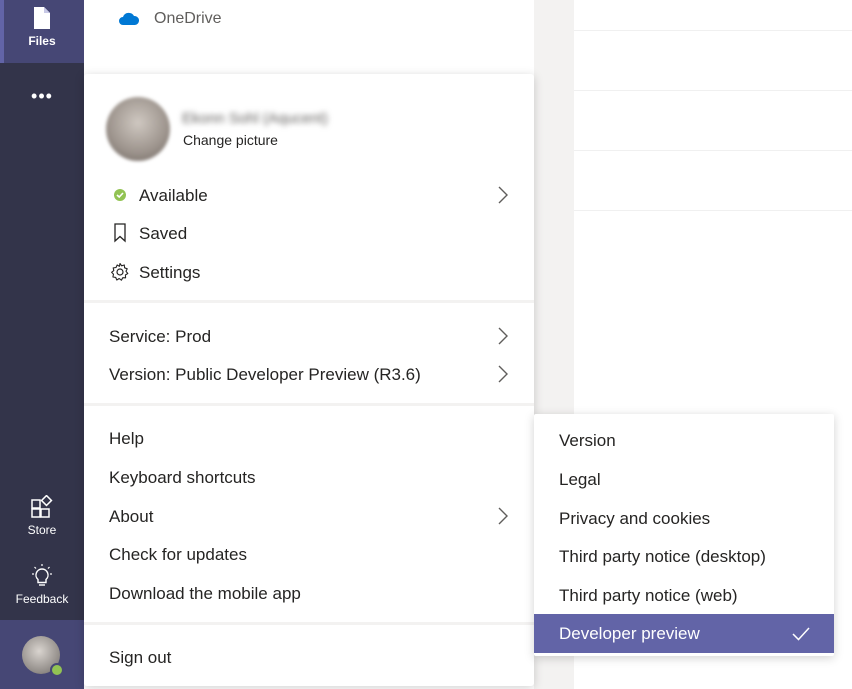 This screenshot has width=852, height=689. I want to click on check-updates-item: Check for updates, so click(178, 555).